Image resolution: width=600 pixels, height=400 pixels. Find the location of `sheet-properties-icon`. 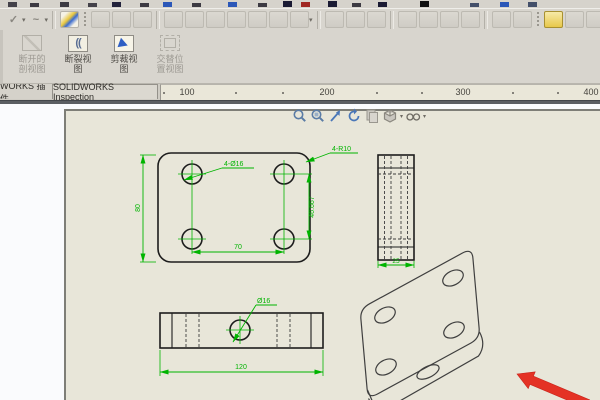

sheet-properties-icon is located at coordinates (574, 19).